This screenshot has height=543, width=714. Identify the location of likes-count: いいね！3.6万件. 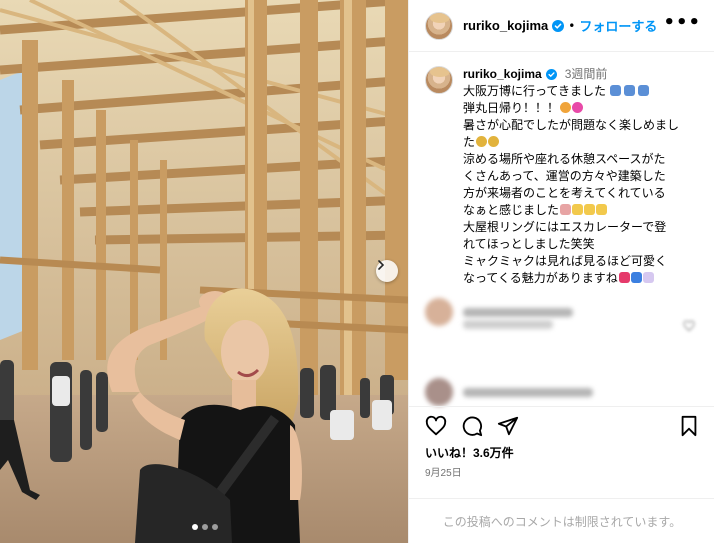
(469, 452).